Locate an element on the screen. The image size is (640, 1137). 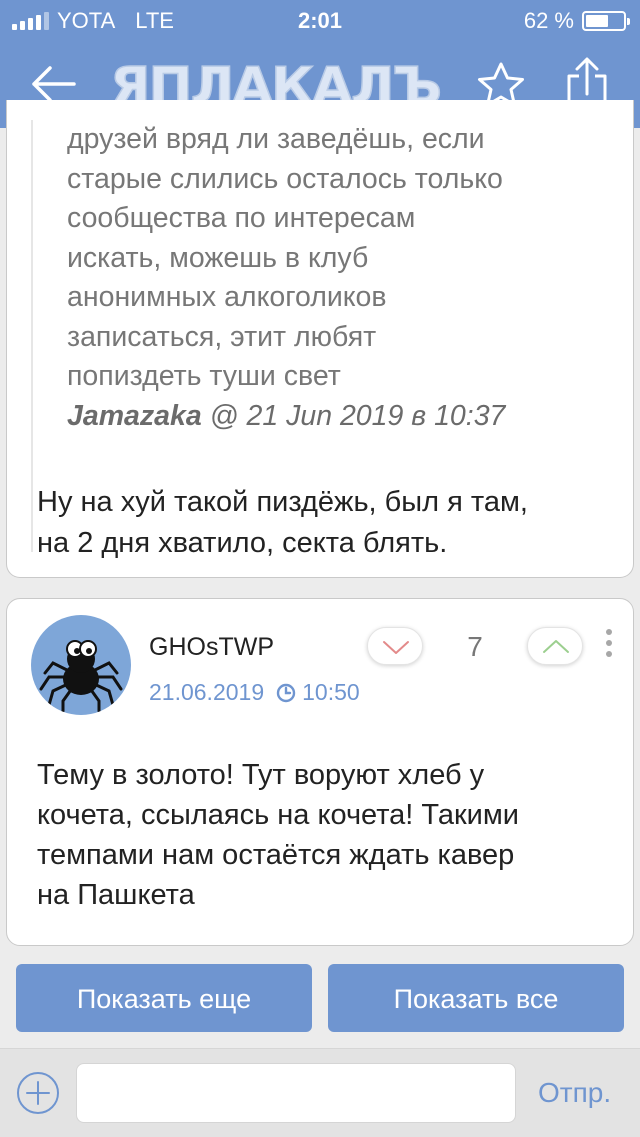
avatar is located at coordinates (81, 665).